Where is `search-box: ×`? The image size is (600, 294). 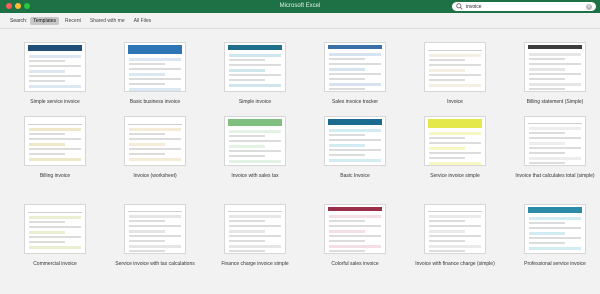 search-box: × is located at coordinates (524, 6).